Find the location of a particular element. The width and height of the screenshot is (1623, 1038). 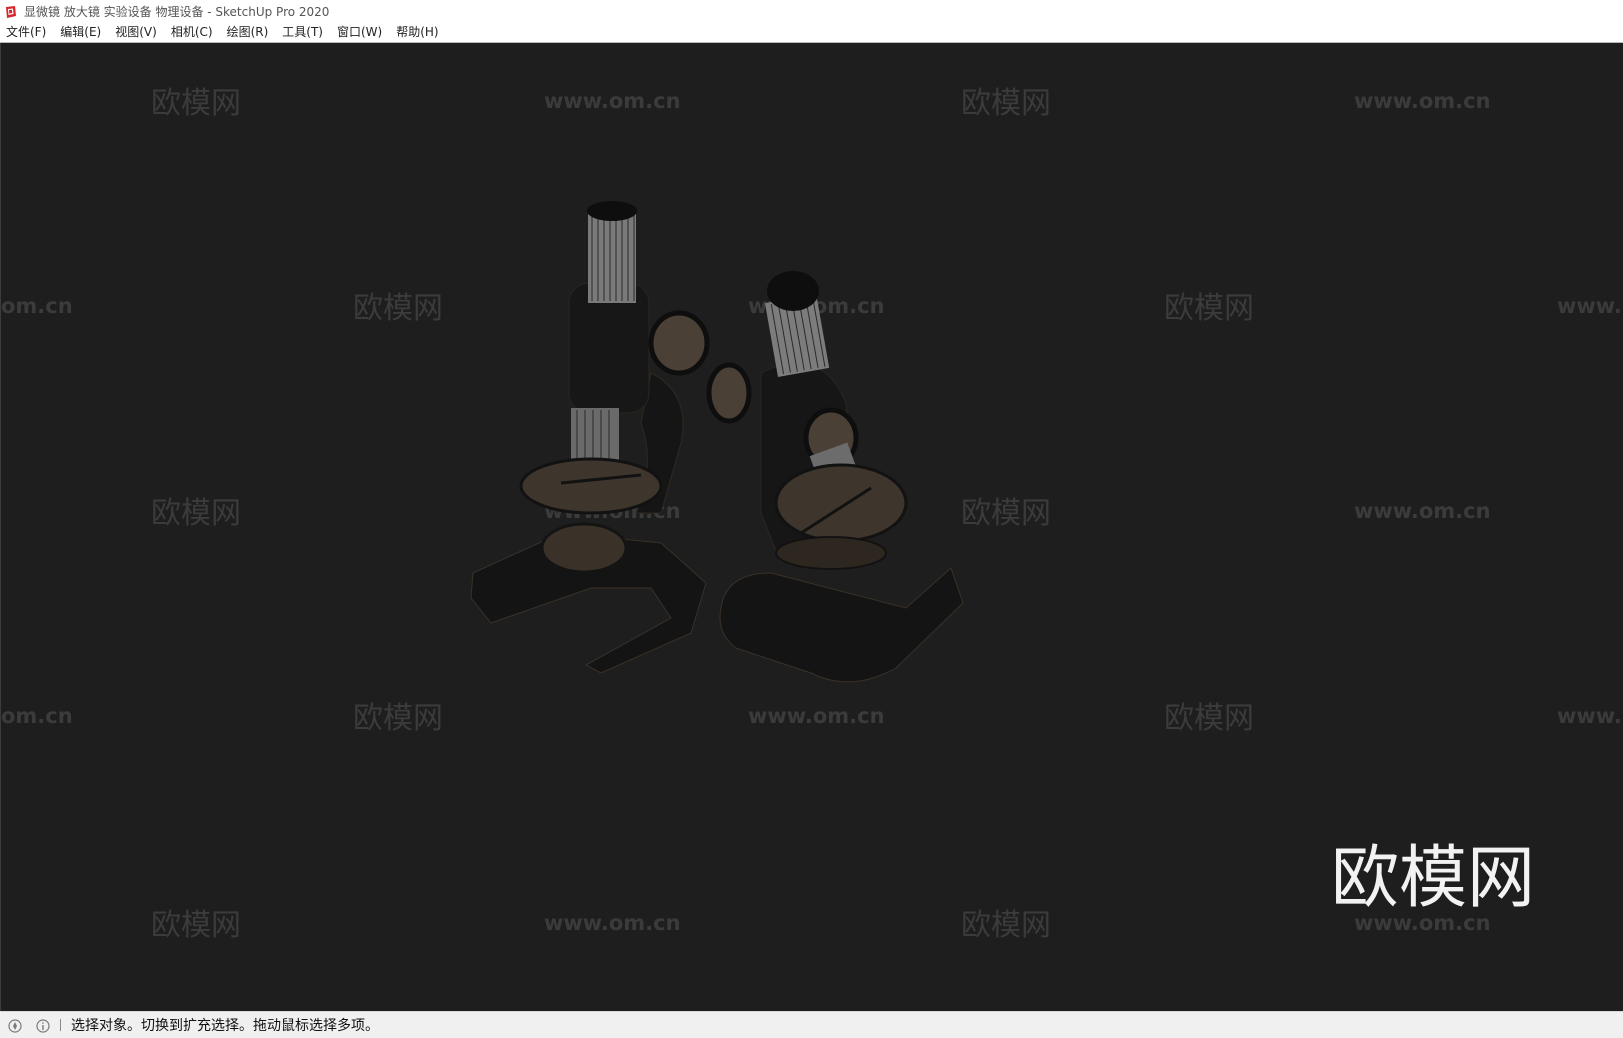

info-icon is located at coordinates (43, 1025).